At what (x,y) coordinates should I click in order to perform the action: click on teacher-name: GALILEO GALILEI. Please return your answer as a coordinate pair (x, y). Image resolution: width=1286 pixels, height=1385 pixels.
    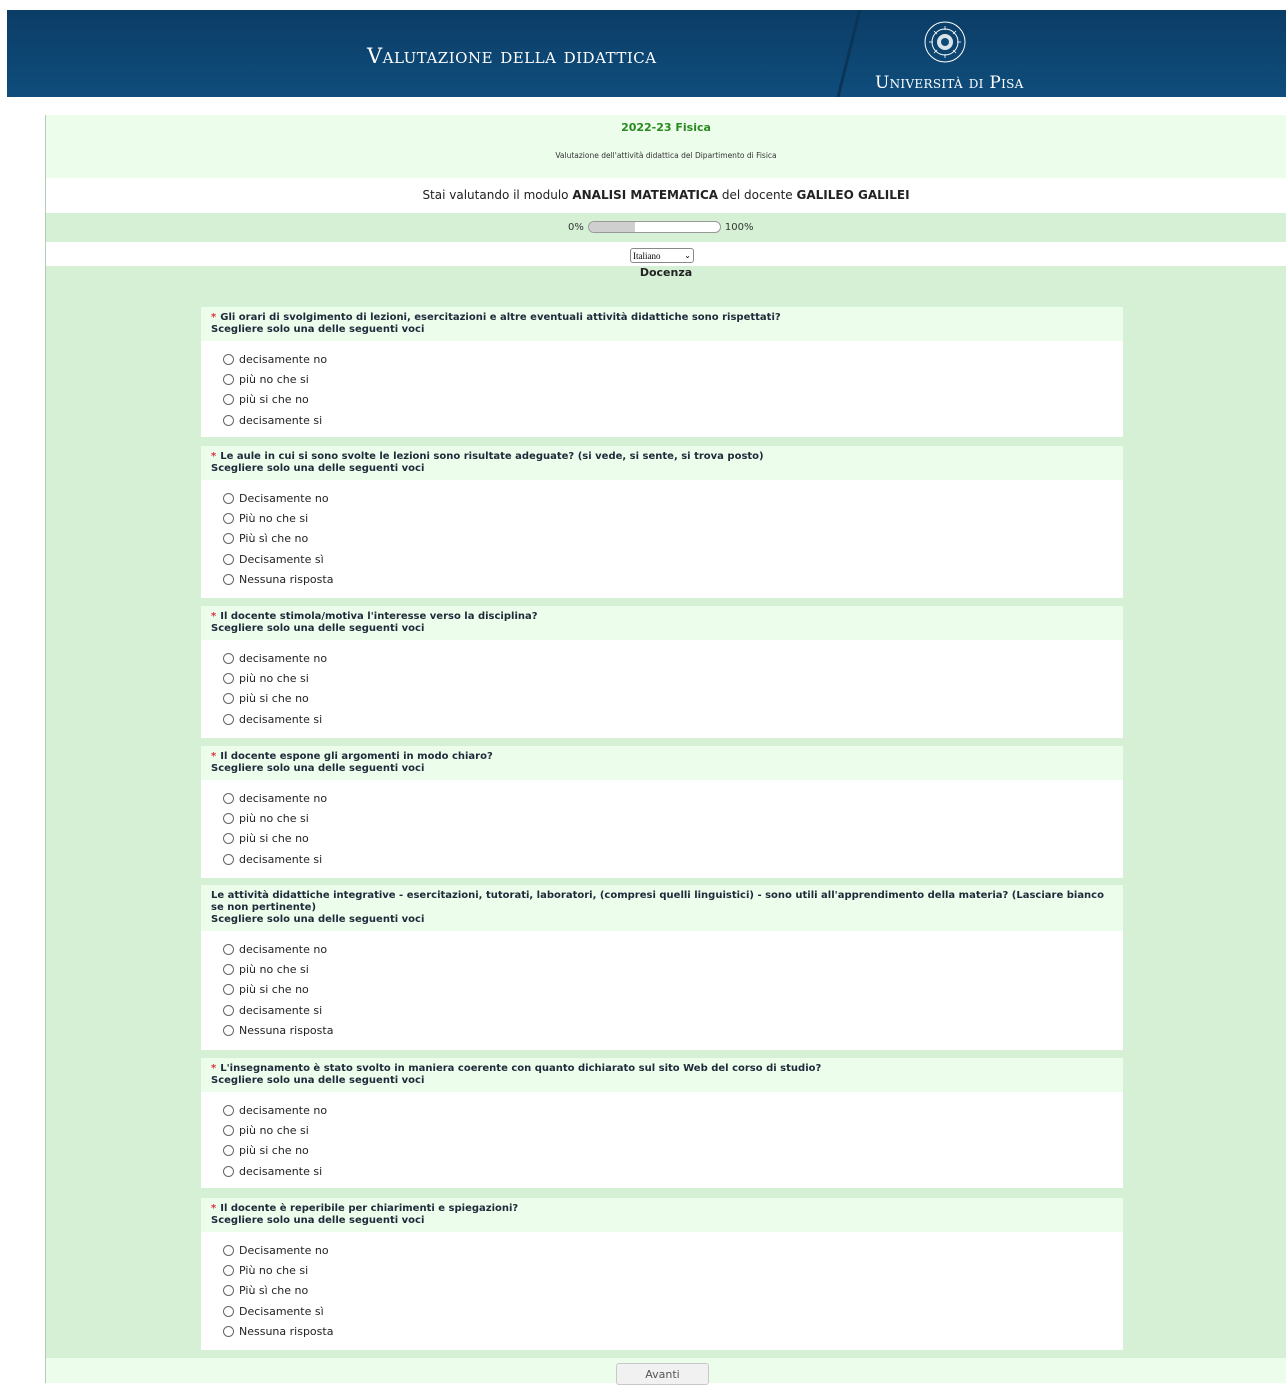
    Looking at the image, I should click on (853, 195).